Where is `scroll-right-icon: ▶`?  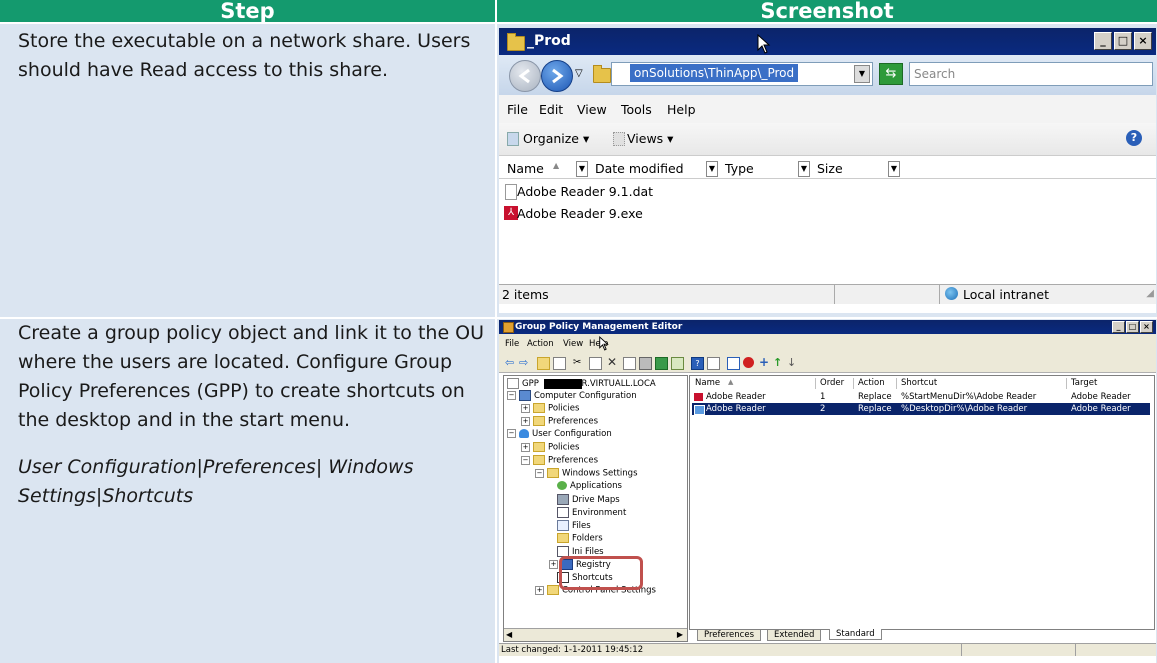 scroll-right-icon: ▶ is located at coordinates (680, 634).